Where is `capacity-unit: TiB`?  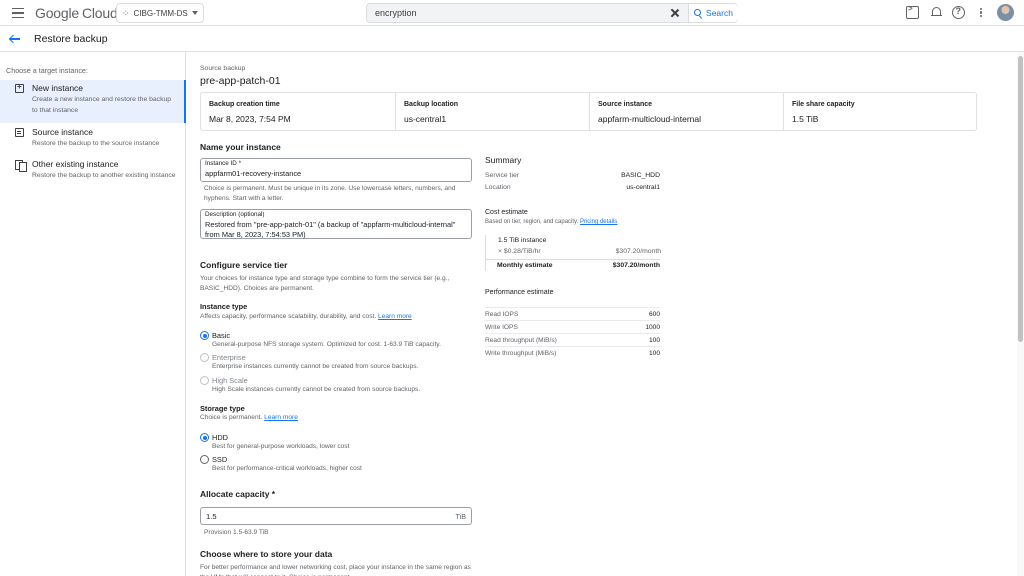 capacity-unit: TiB is located at coordinates (460, 516).